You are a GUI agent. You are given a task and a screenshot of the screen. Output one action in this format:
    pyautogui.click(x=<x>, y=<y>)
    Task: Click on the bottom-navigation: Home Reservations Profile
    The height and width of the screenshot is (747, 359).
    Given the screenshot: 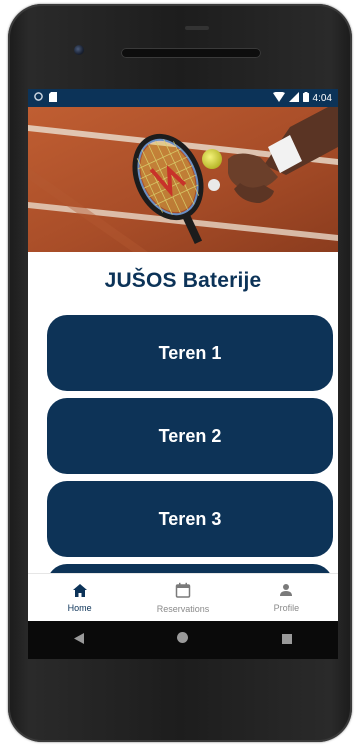 What is the action you would take?
    pyautogui.click(x=183, y=597)
    